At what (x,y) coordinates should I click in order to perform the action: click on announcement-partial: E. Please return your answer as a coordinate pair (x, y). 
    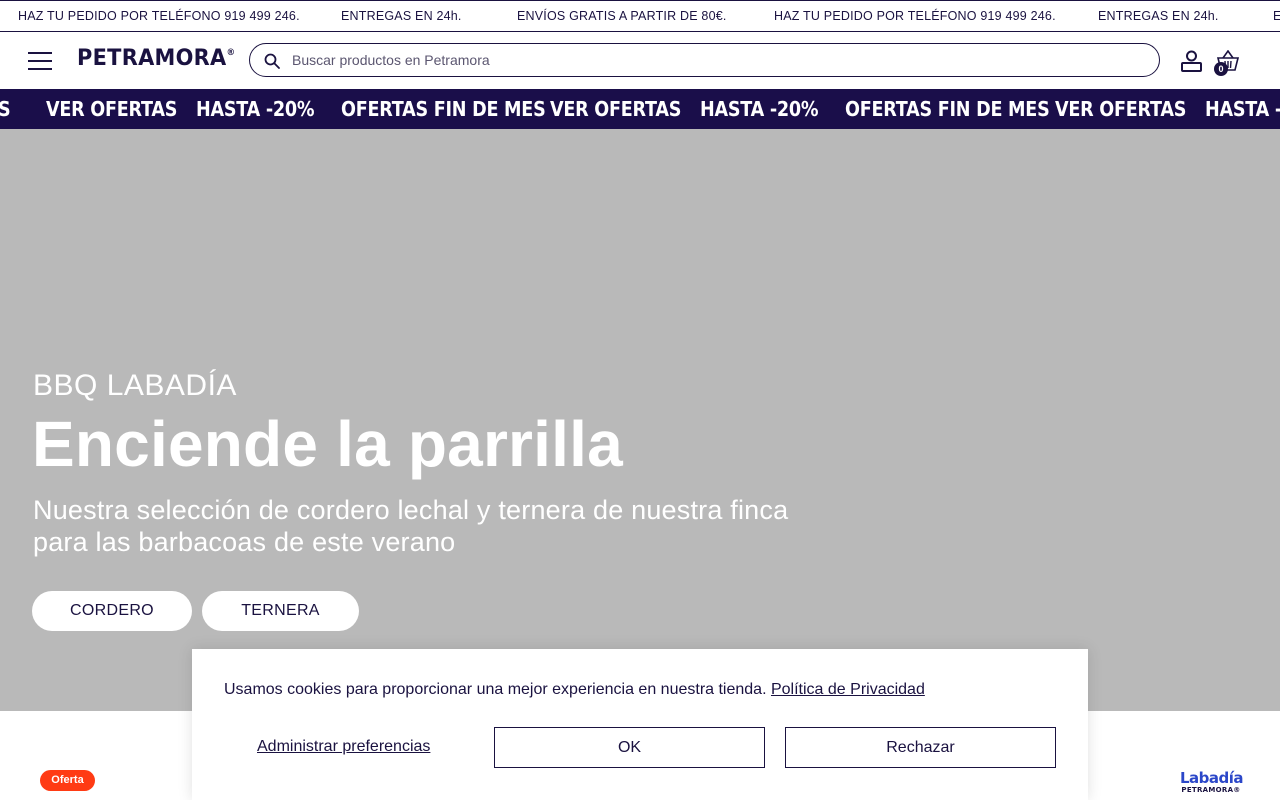
    Looking at the image, I should click on (1276, 16).